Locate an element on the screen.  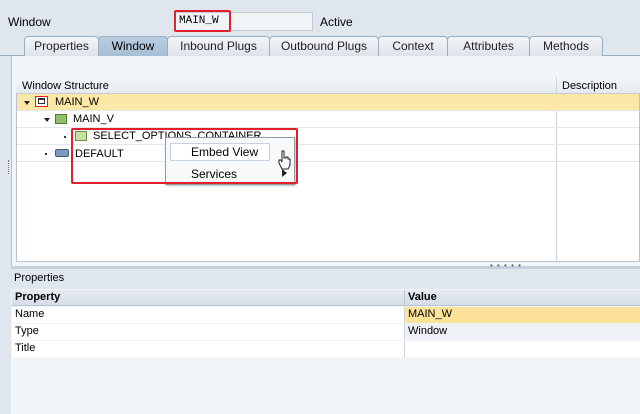
tab-inbound-plugs: Inbound Plugs is located at coordinates (218, 46).